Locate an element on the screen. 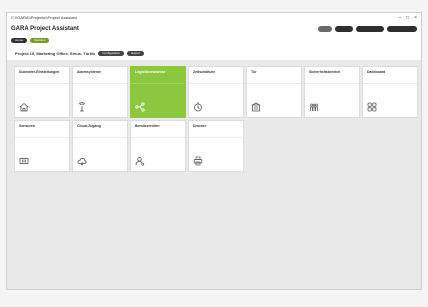  cloud-icon is located at coordinates (82, 161).